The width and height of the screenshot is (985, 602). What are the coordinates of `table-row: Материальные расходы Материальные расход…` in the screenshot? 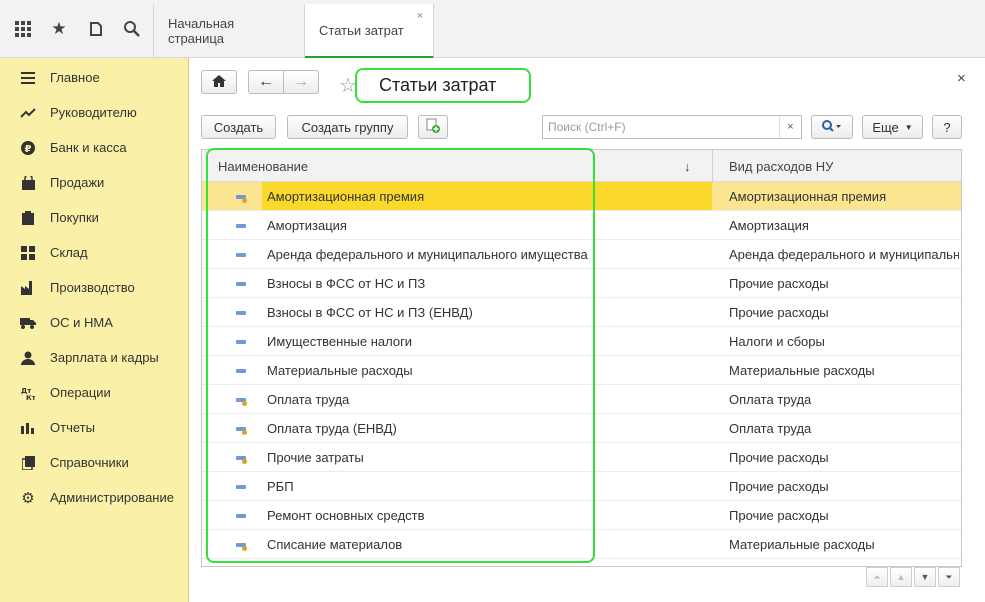 It's located at (581, 370).